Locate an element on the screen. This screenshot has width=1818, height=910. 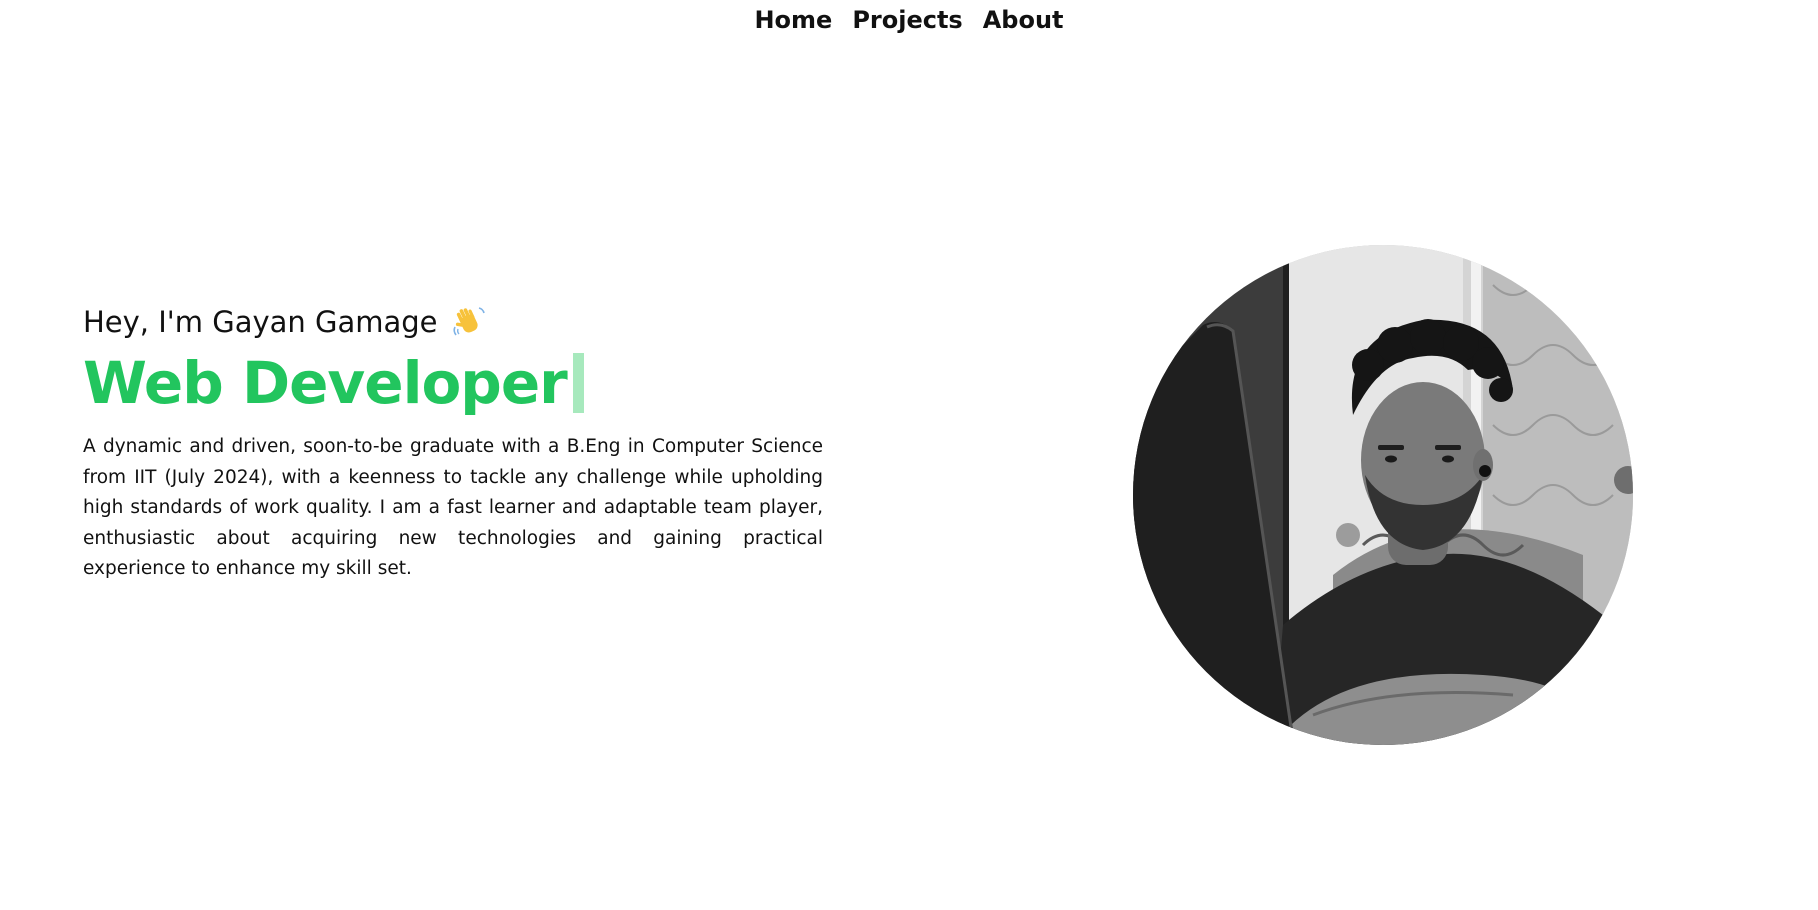
typing-cursor is located at coordinates (578, 383).